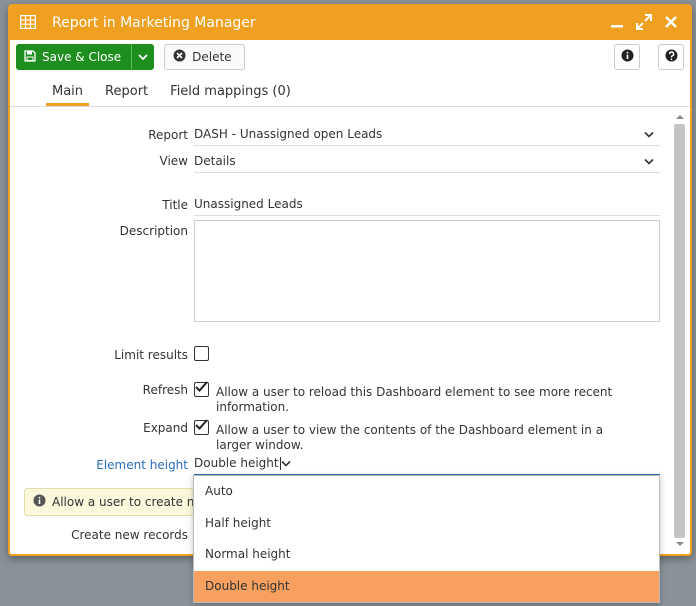  What do you see at coordinates (426, 586) in the screenshot?
I see `option-double-height: Double height` at bounding box center [426, 586].